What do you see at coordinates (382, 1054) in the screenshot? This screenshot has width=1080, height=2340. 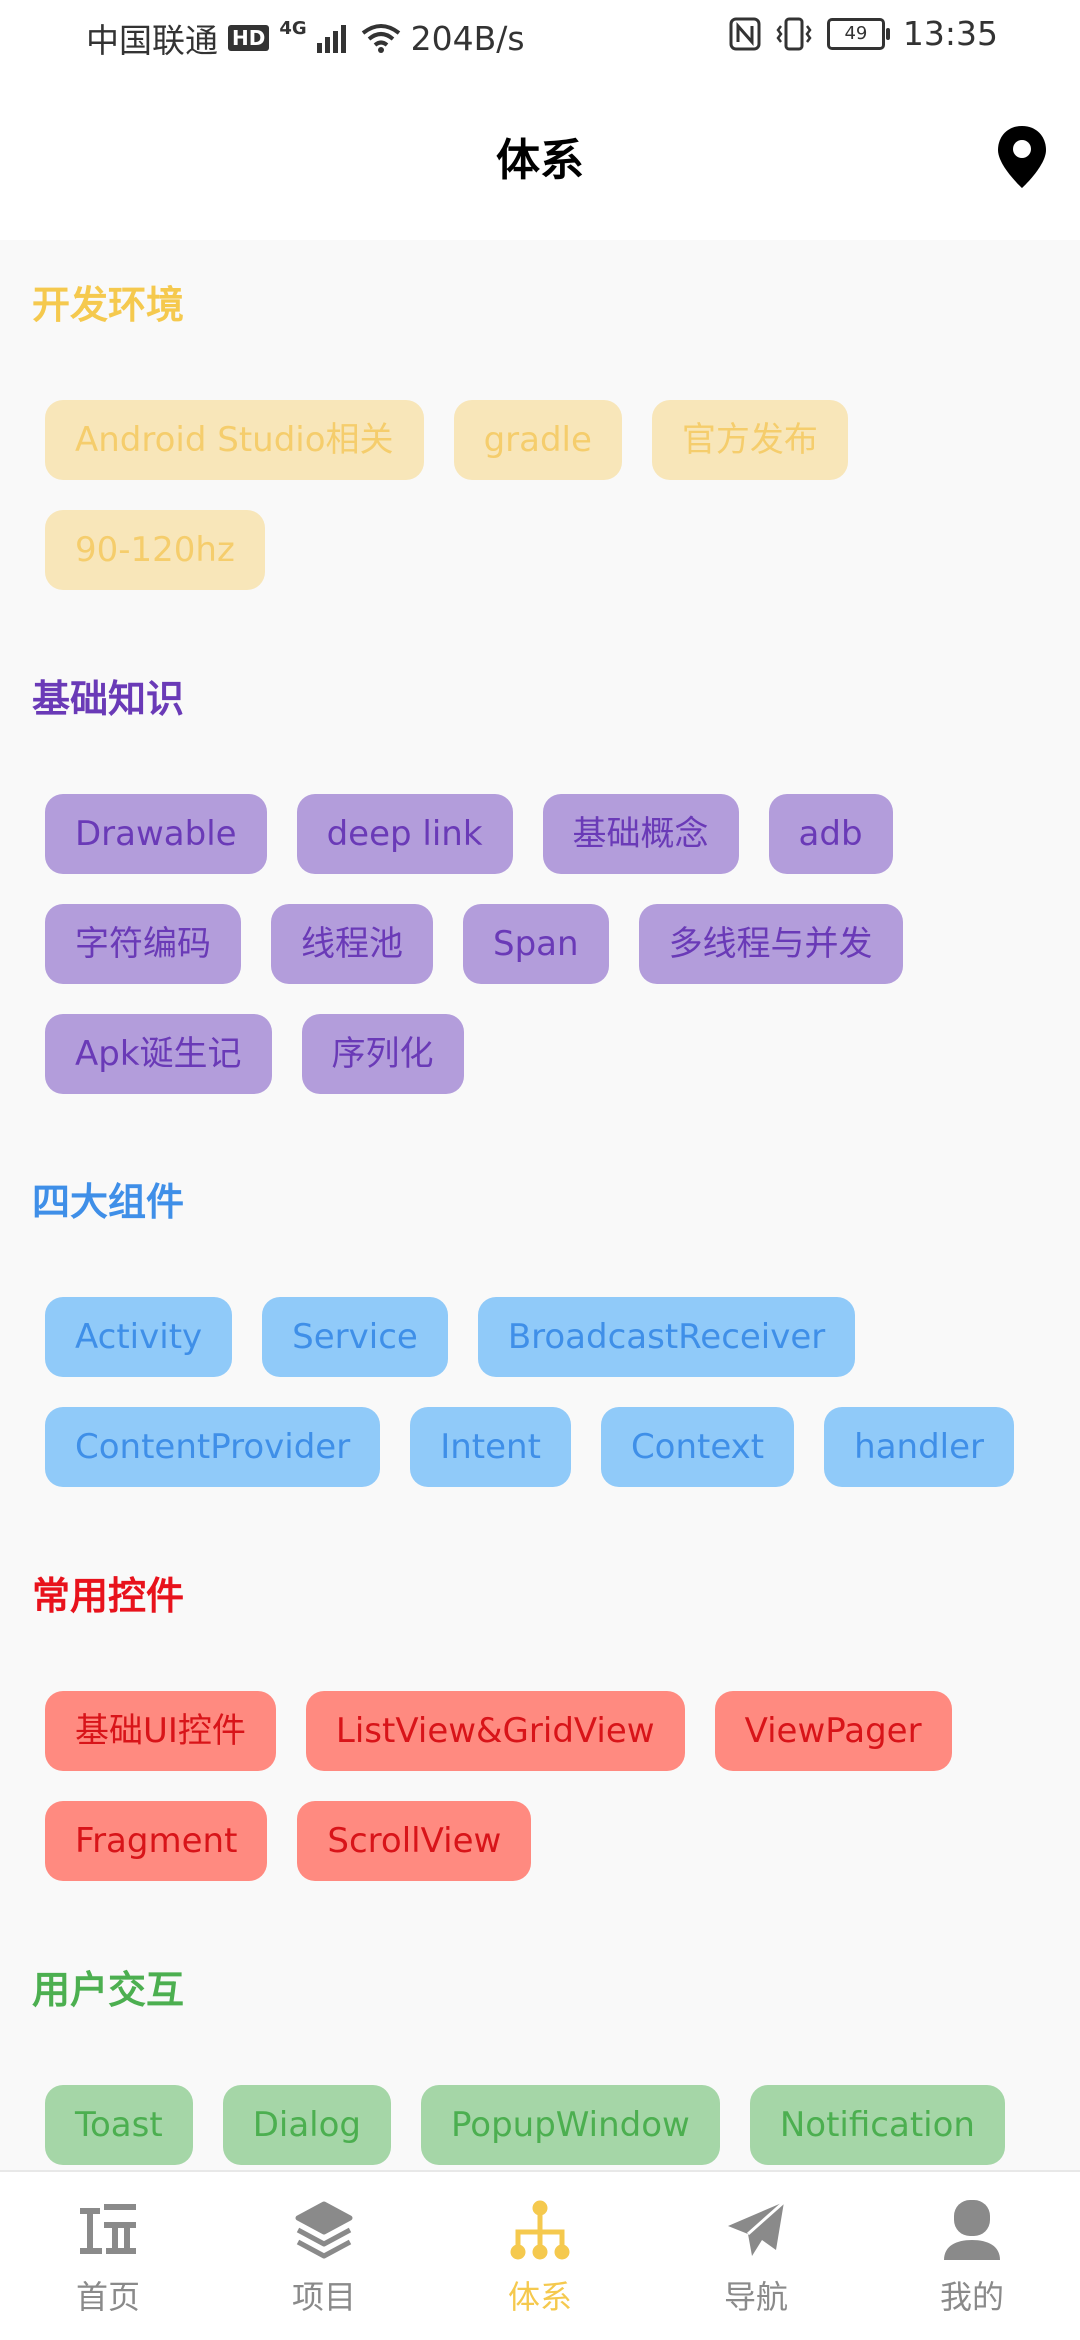 I see `topic-chip: 序列化` at bounding box center [382, 1054].